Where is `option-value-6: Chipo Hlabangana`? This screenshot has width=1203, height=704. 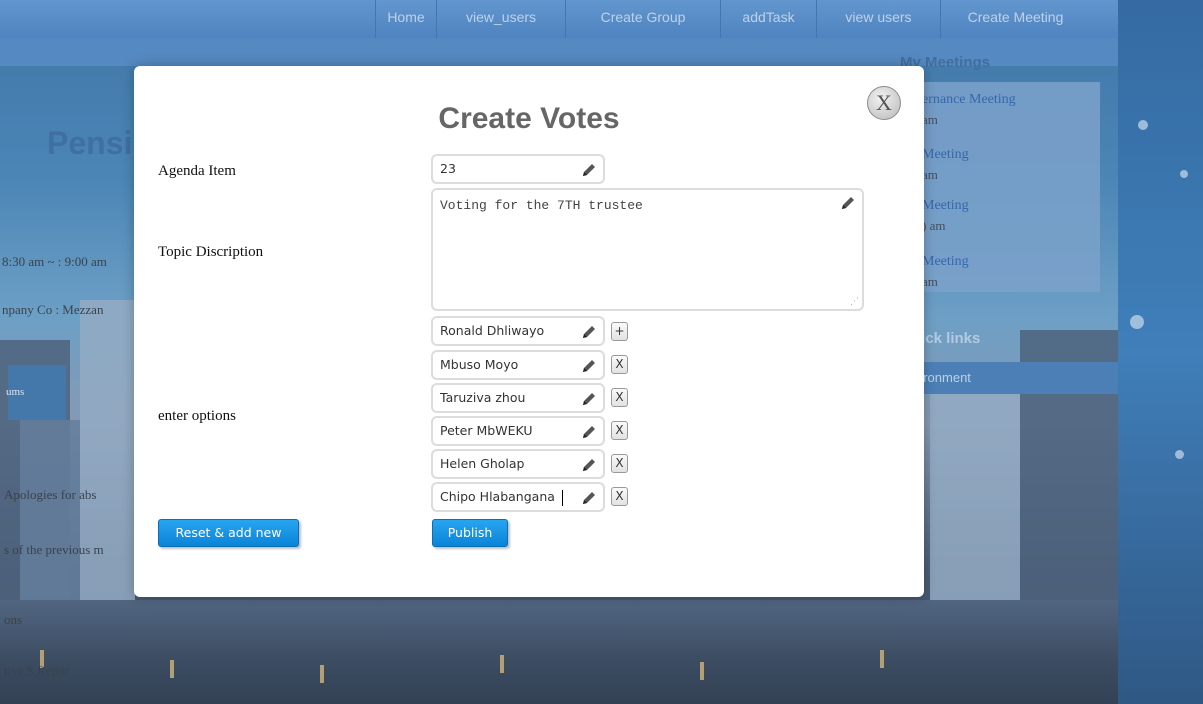 option-value-6: Chipo Hlabangana is located at coordinates (497, 496).